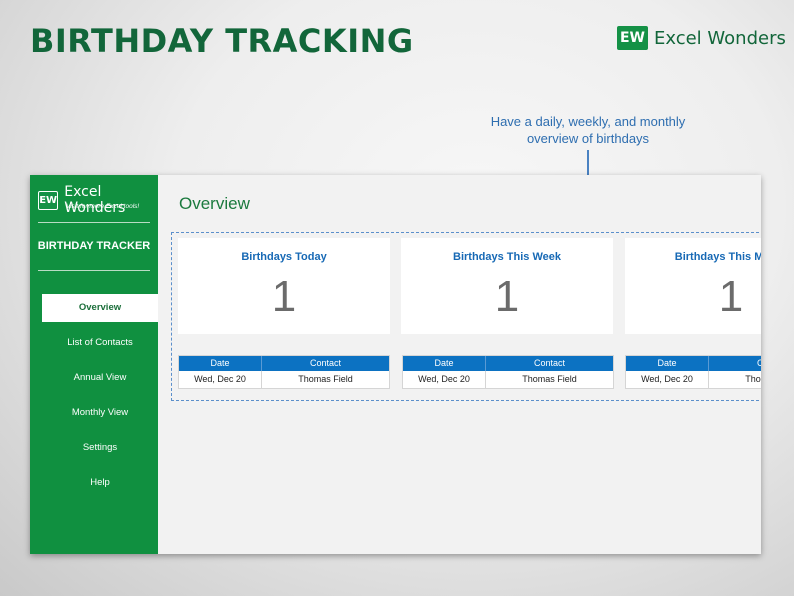 The height and width of the screenshot is (596, 794). I want to click on brand-name: Excel Wonders, so click(720, 38).